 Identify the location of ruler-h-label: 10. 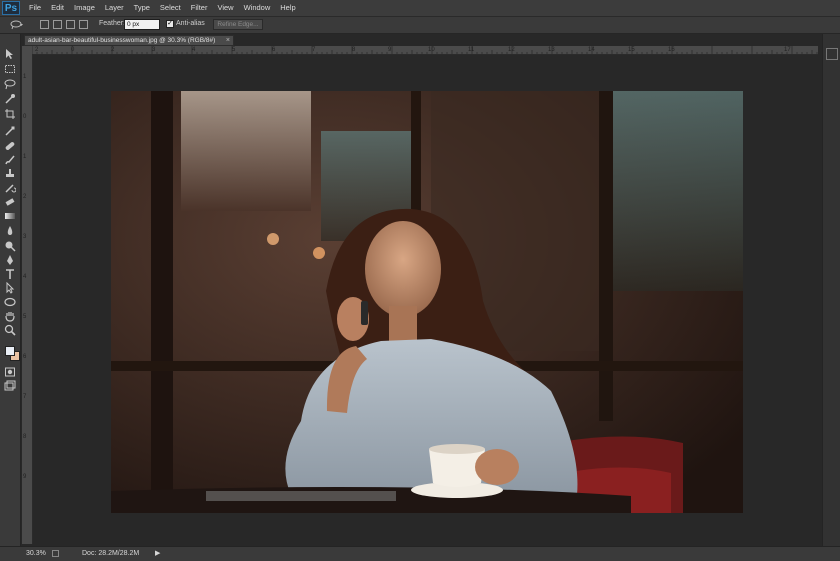
(431, 50).